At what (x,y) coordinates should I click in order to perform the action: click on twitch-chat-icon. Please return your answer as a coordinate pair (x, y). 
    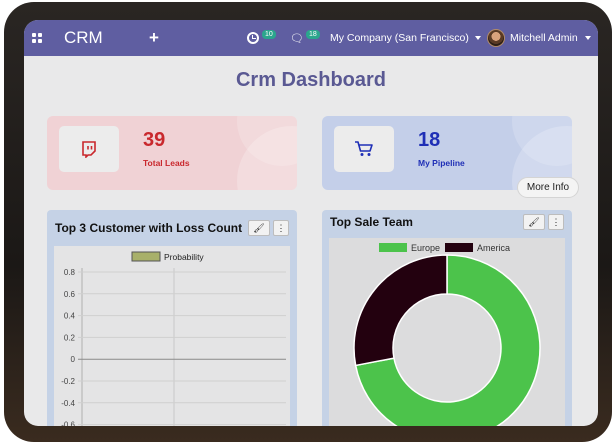
    Looking at the image, I should click on (89, 149).